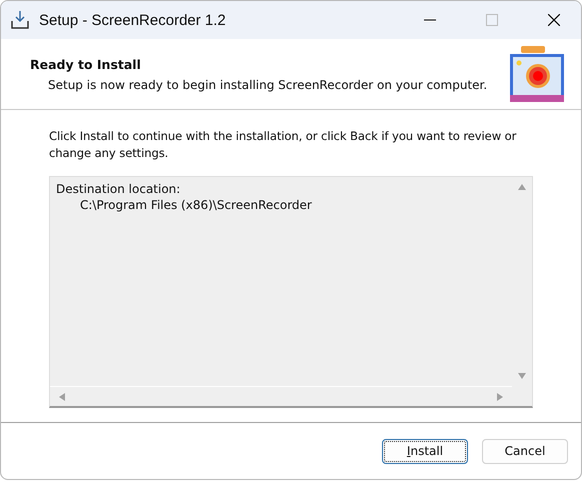 The height and width of the screenshot is (482, 582). What do you see at coordinates (522, 187) in the screenshot?
I see `scroll-up-icon` at bounding box center [522, 187].